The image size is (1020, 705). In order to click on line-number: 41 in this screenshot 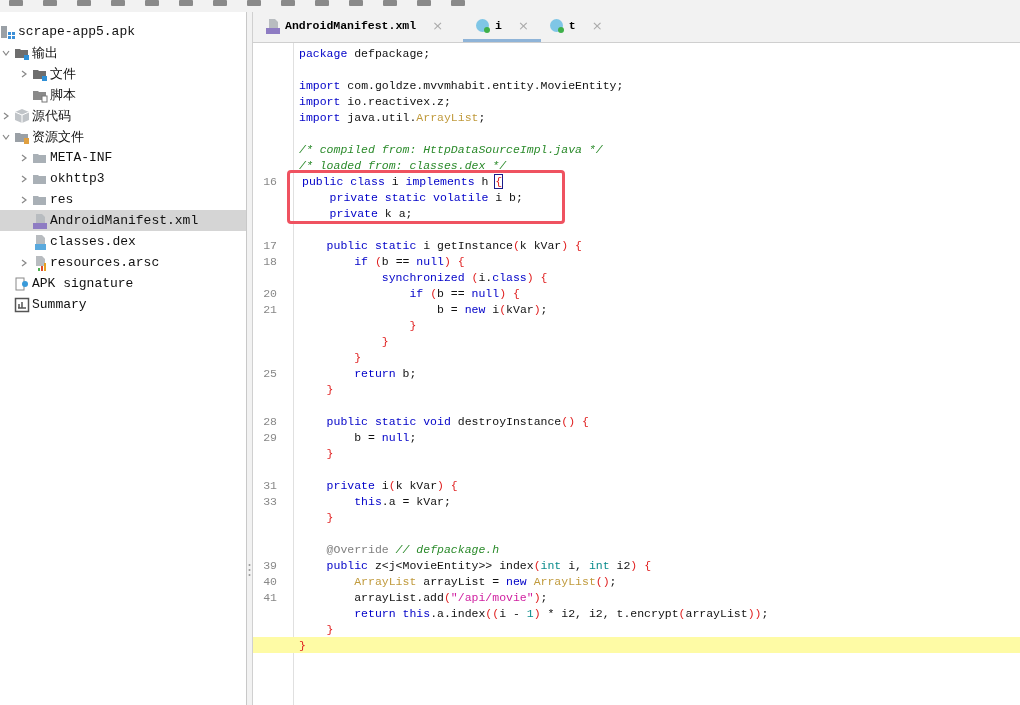, I will do `click(270, 597)`.